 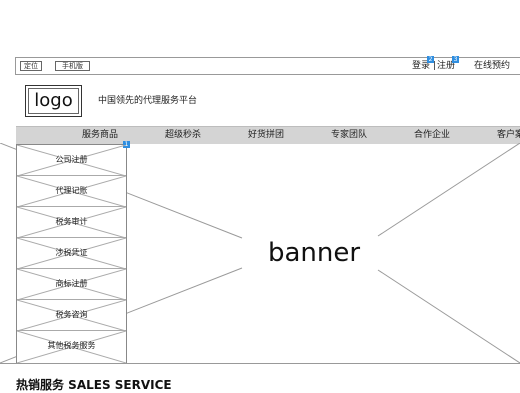 What do you see at coordinates (183, 135) in the screenshot?
I see `nav-item-flash-sale: 超级秒杀` at bounding box center [183, 135].